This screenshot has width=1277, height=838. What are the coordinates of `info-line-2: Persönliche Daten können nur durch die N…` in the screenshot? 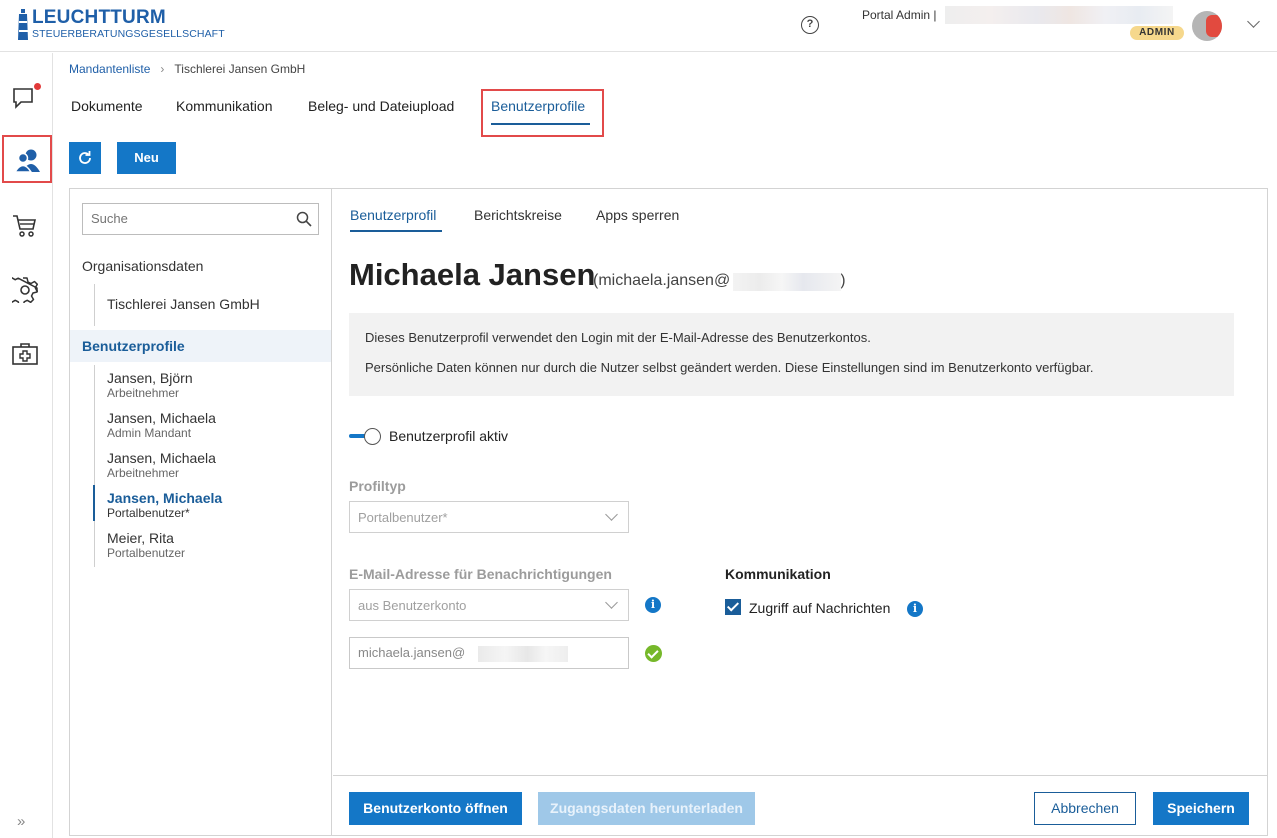 It's located at (729, 367).